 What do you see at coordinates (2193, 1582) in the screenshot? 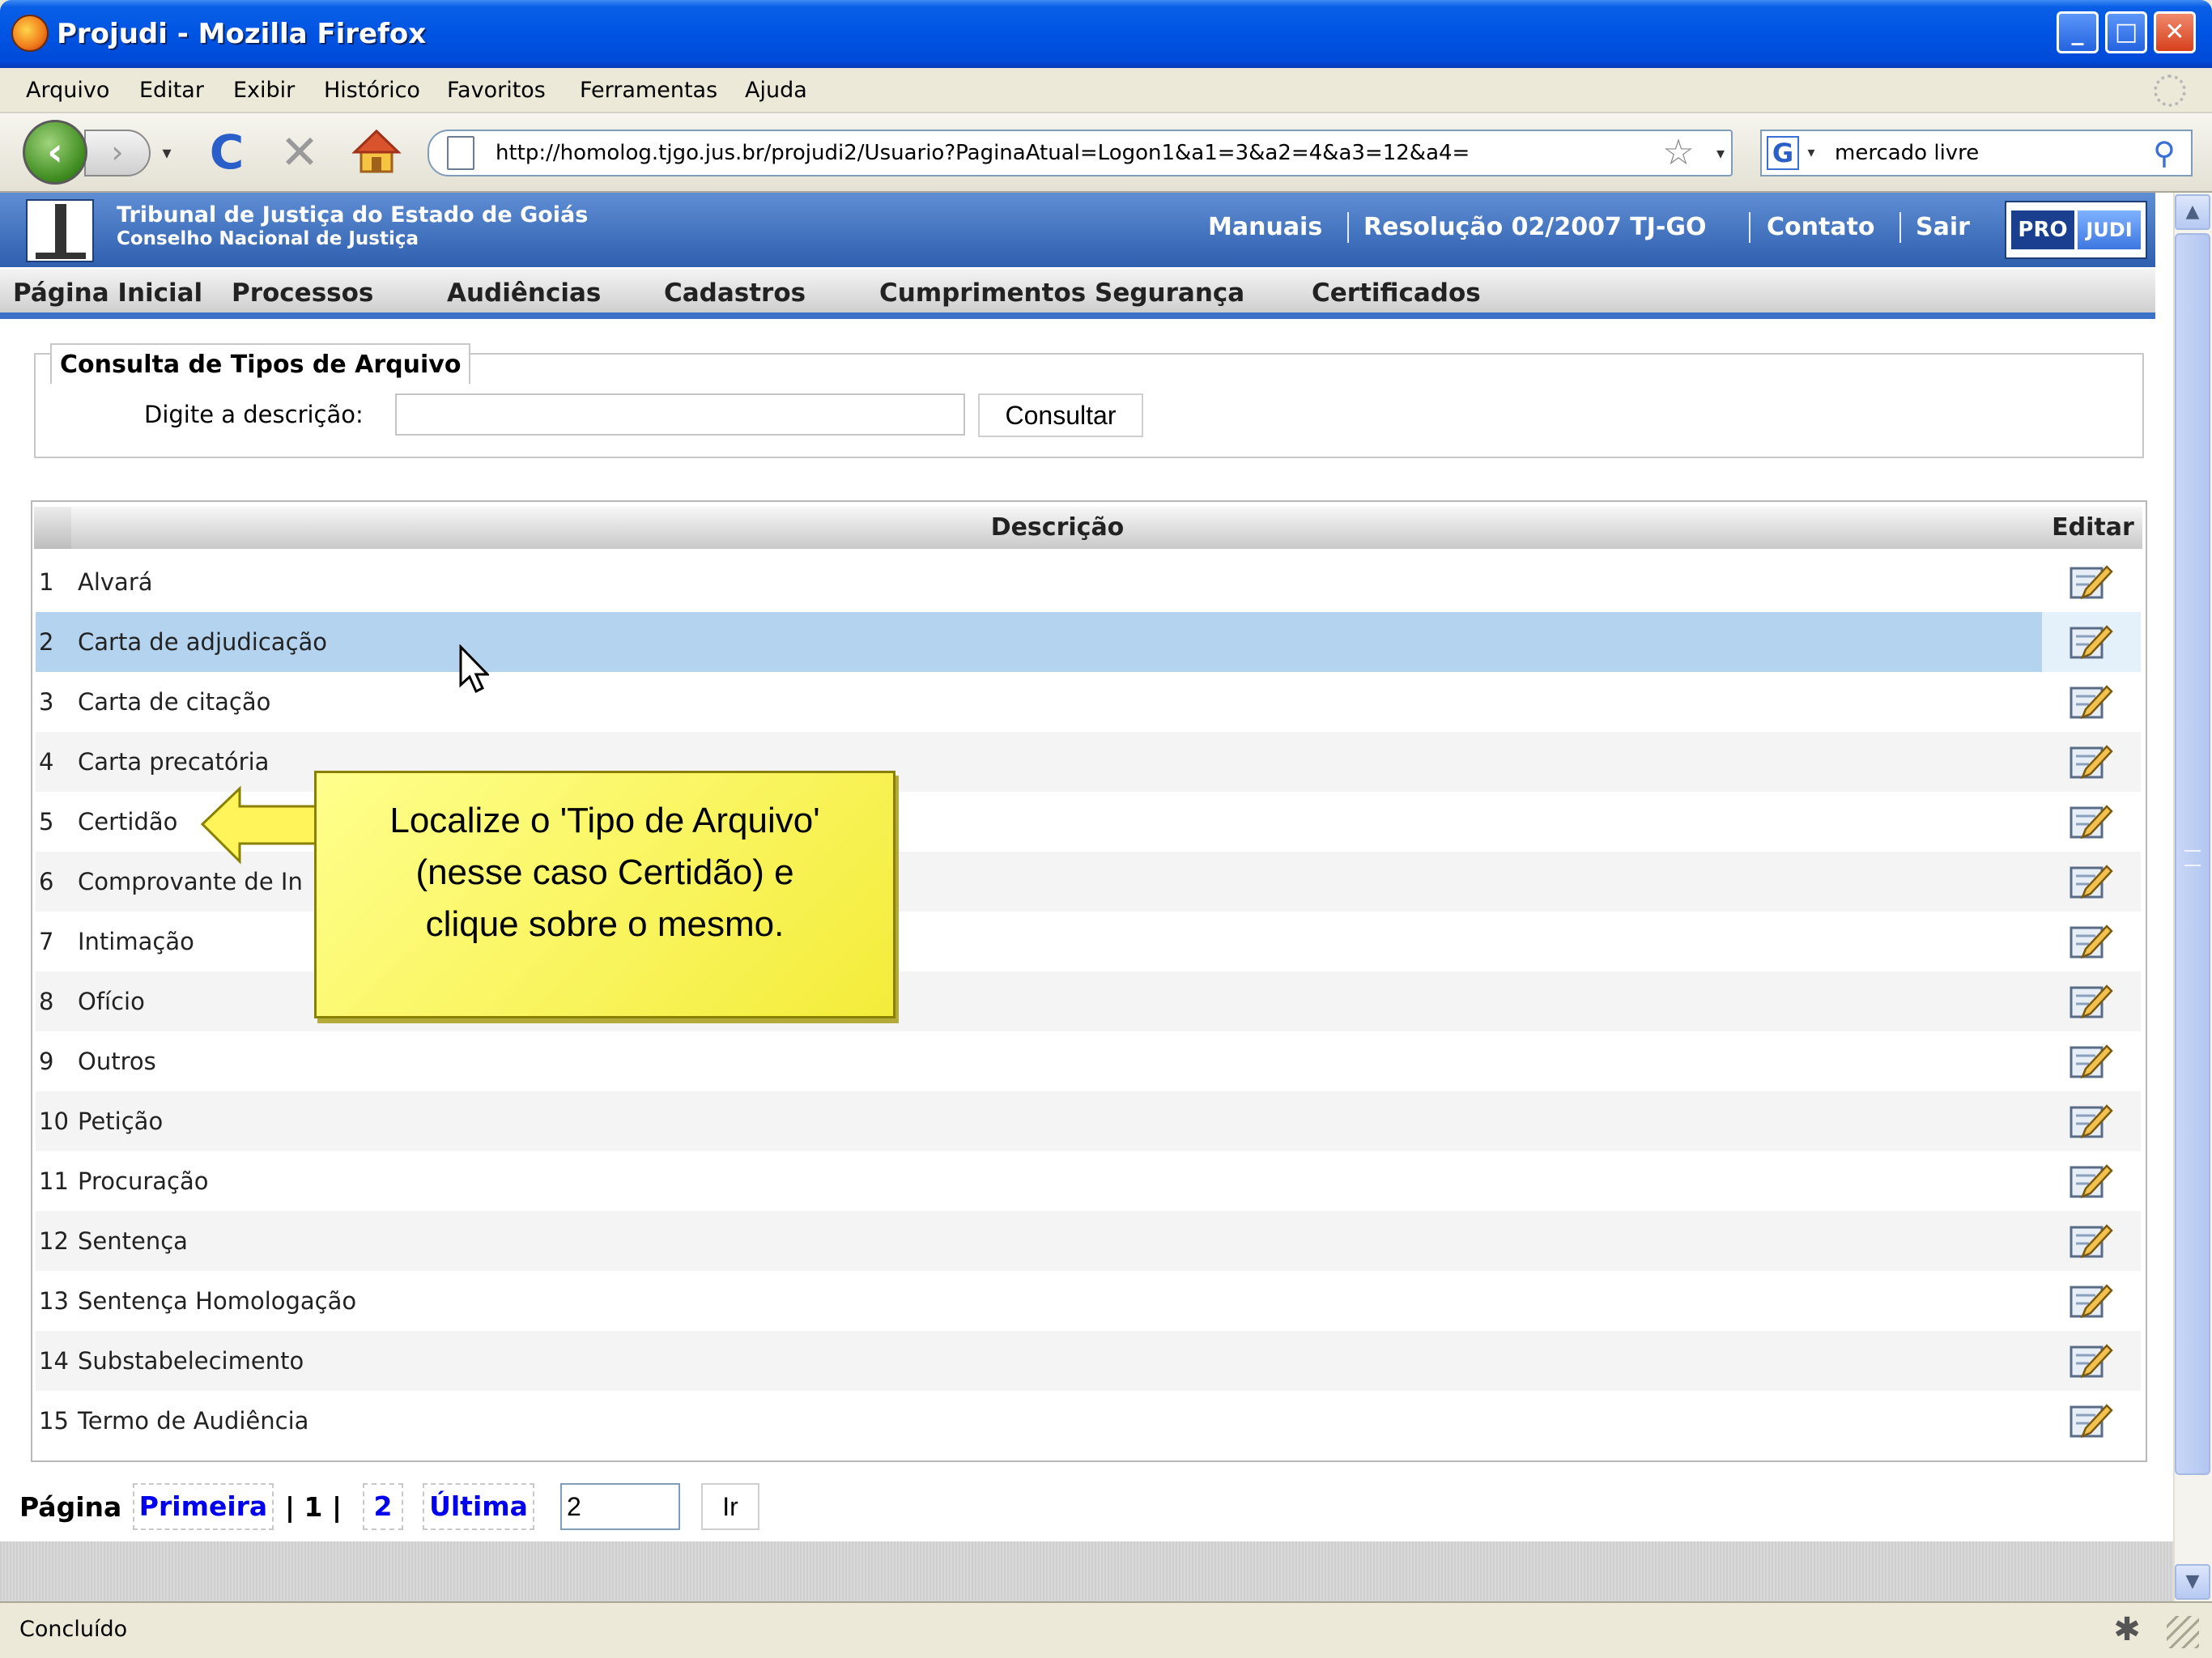
I see `scroll-down-button: ▼` at bounding box center [2193, 1582].